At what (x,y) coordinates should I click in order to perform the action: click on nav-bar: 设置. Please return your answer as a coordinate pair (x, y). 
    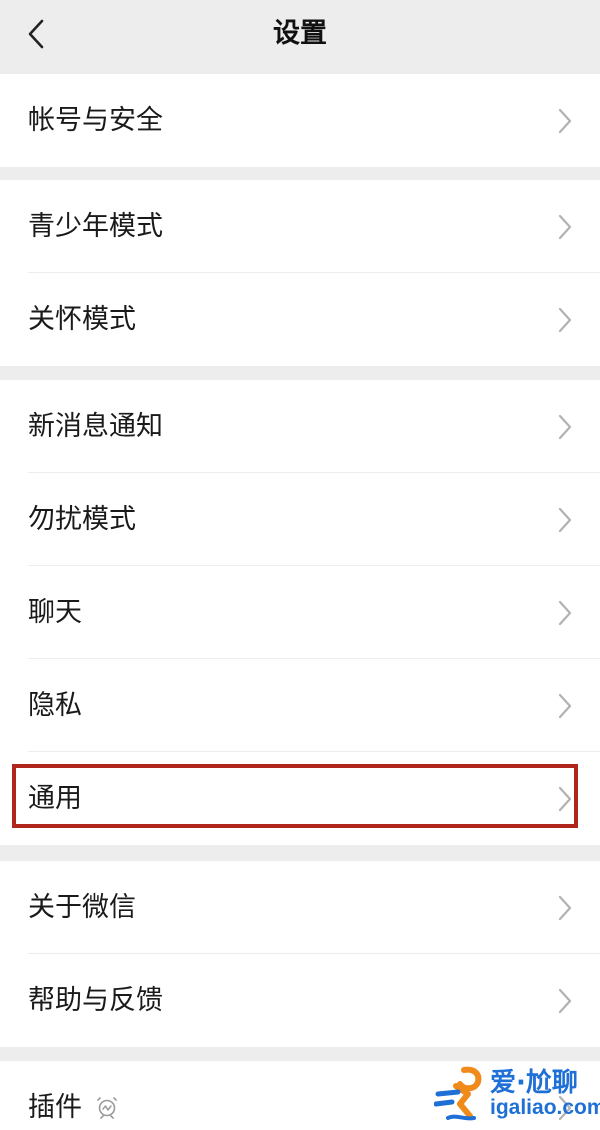
    Looking at the image, I should click on (300, 36).